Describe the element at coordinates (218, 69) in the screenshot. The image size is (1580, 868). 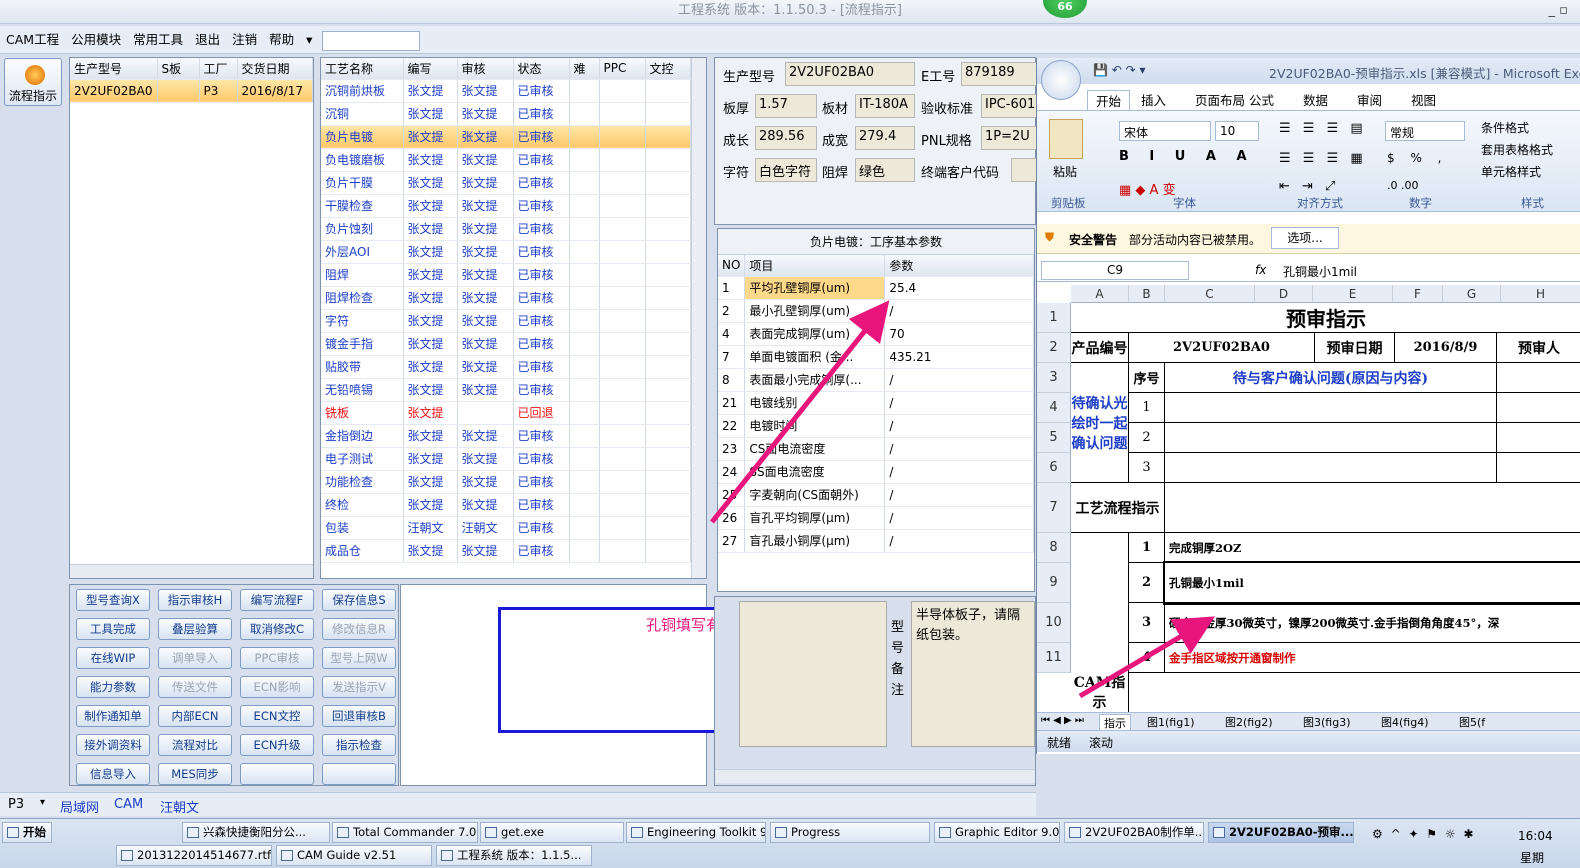
I see `col-header: 工厂` at that location.